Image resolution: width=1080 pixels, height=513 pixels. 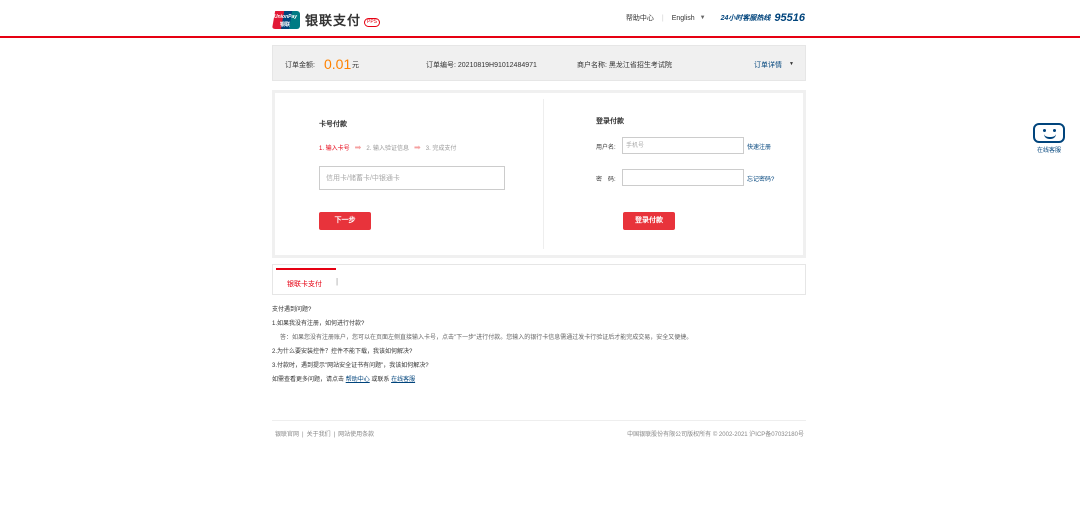 I want to click on payment-steps: 1. 输入卡号 ➡ 2. 输入验证信息 ➡ 3. 完成支付, so click(x=387, y=147).